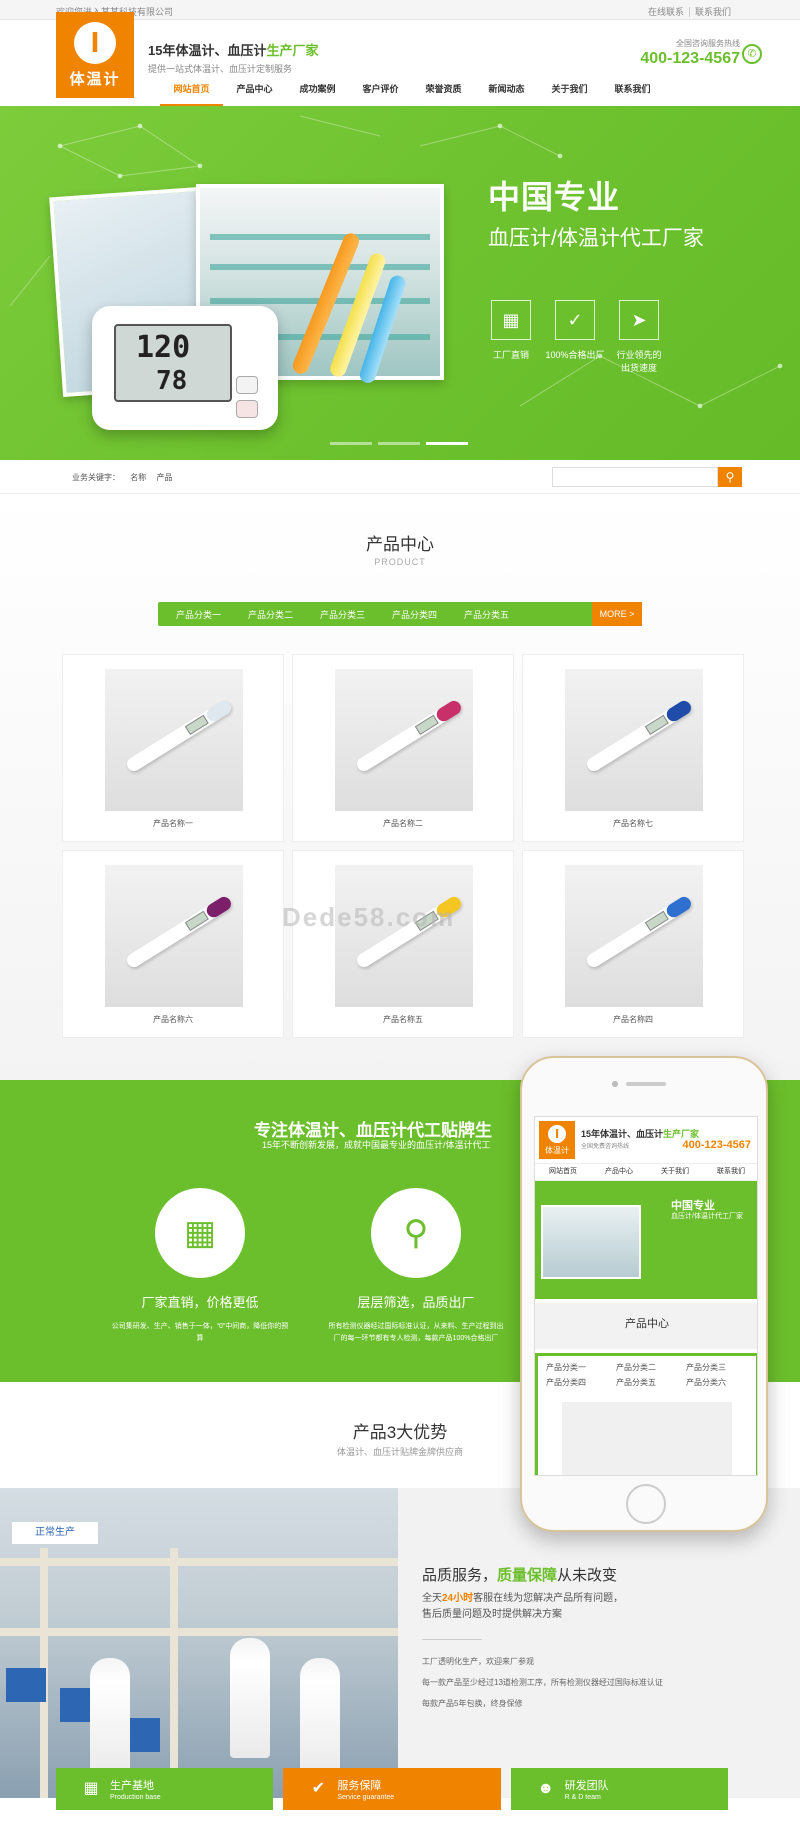  Describe the element at coordinates (523, 1606) in the screenshot. I see `advantages-intro: 全天24小时客服在线为您解决产品所有问题， 售后质量问题及时提供解决方案` at that location.